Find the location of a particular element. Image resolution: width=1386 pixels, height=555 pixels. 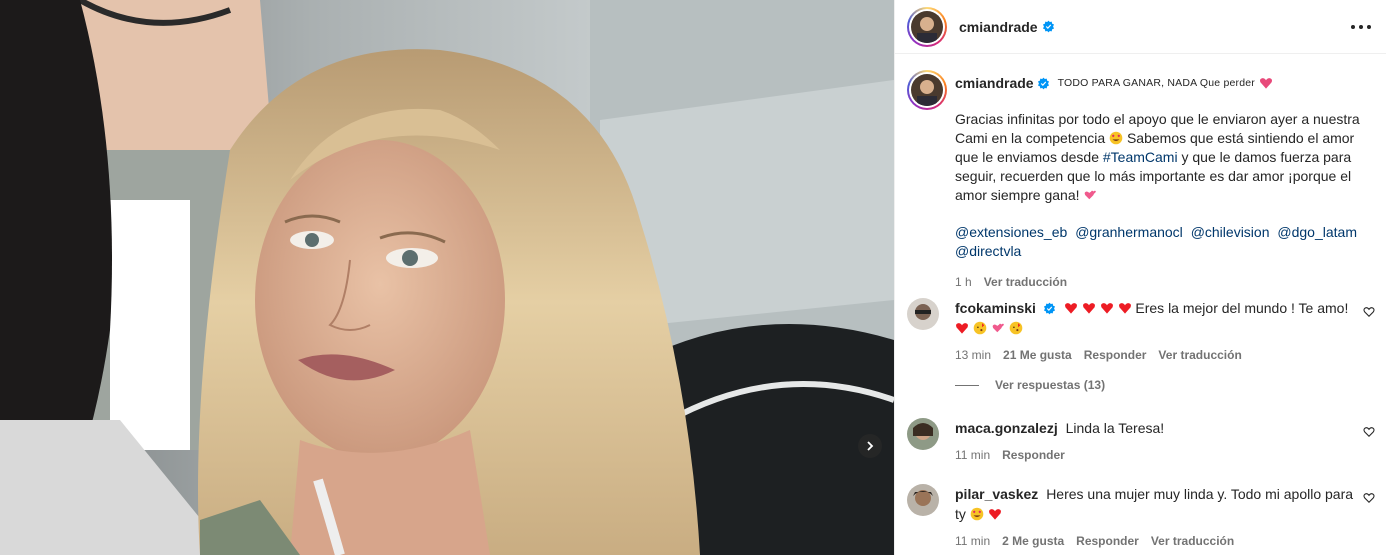

chevron-right-icon is located at coordinates (870, 446).